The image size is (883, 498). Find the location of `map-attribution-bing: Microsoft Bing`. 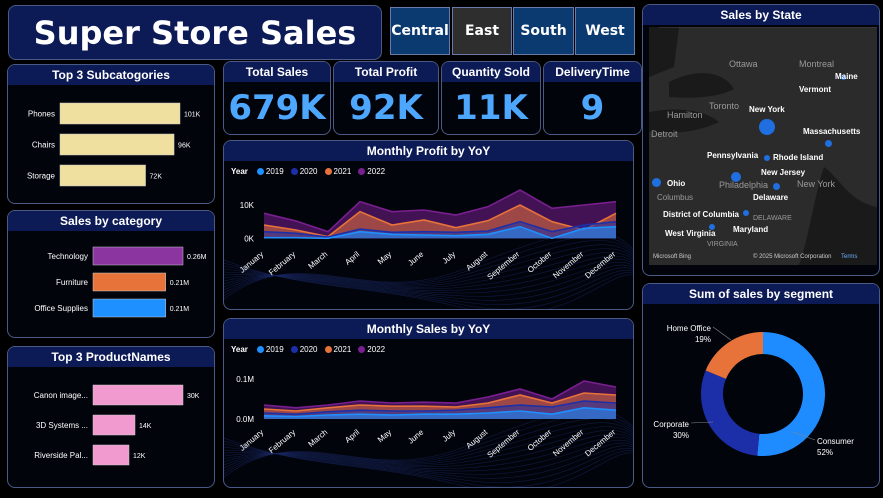

map-attribution-bing: Microsoft Bing is located at coordinates (672, 257).